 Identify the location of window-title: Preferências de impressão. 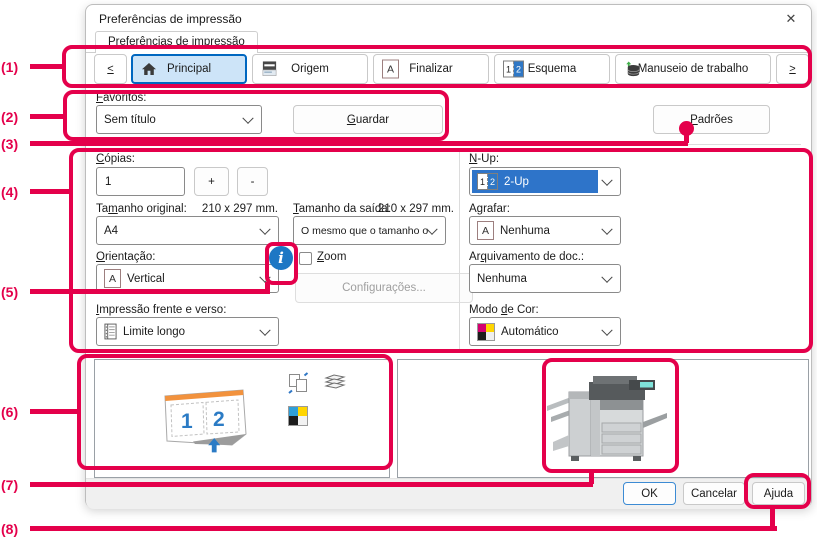
(170, 19).